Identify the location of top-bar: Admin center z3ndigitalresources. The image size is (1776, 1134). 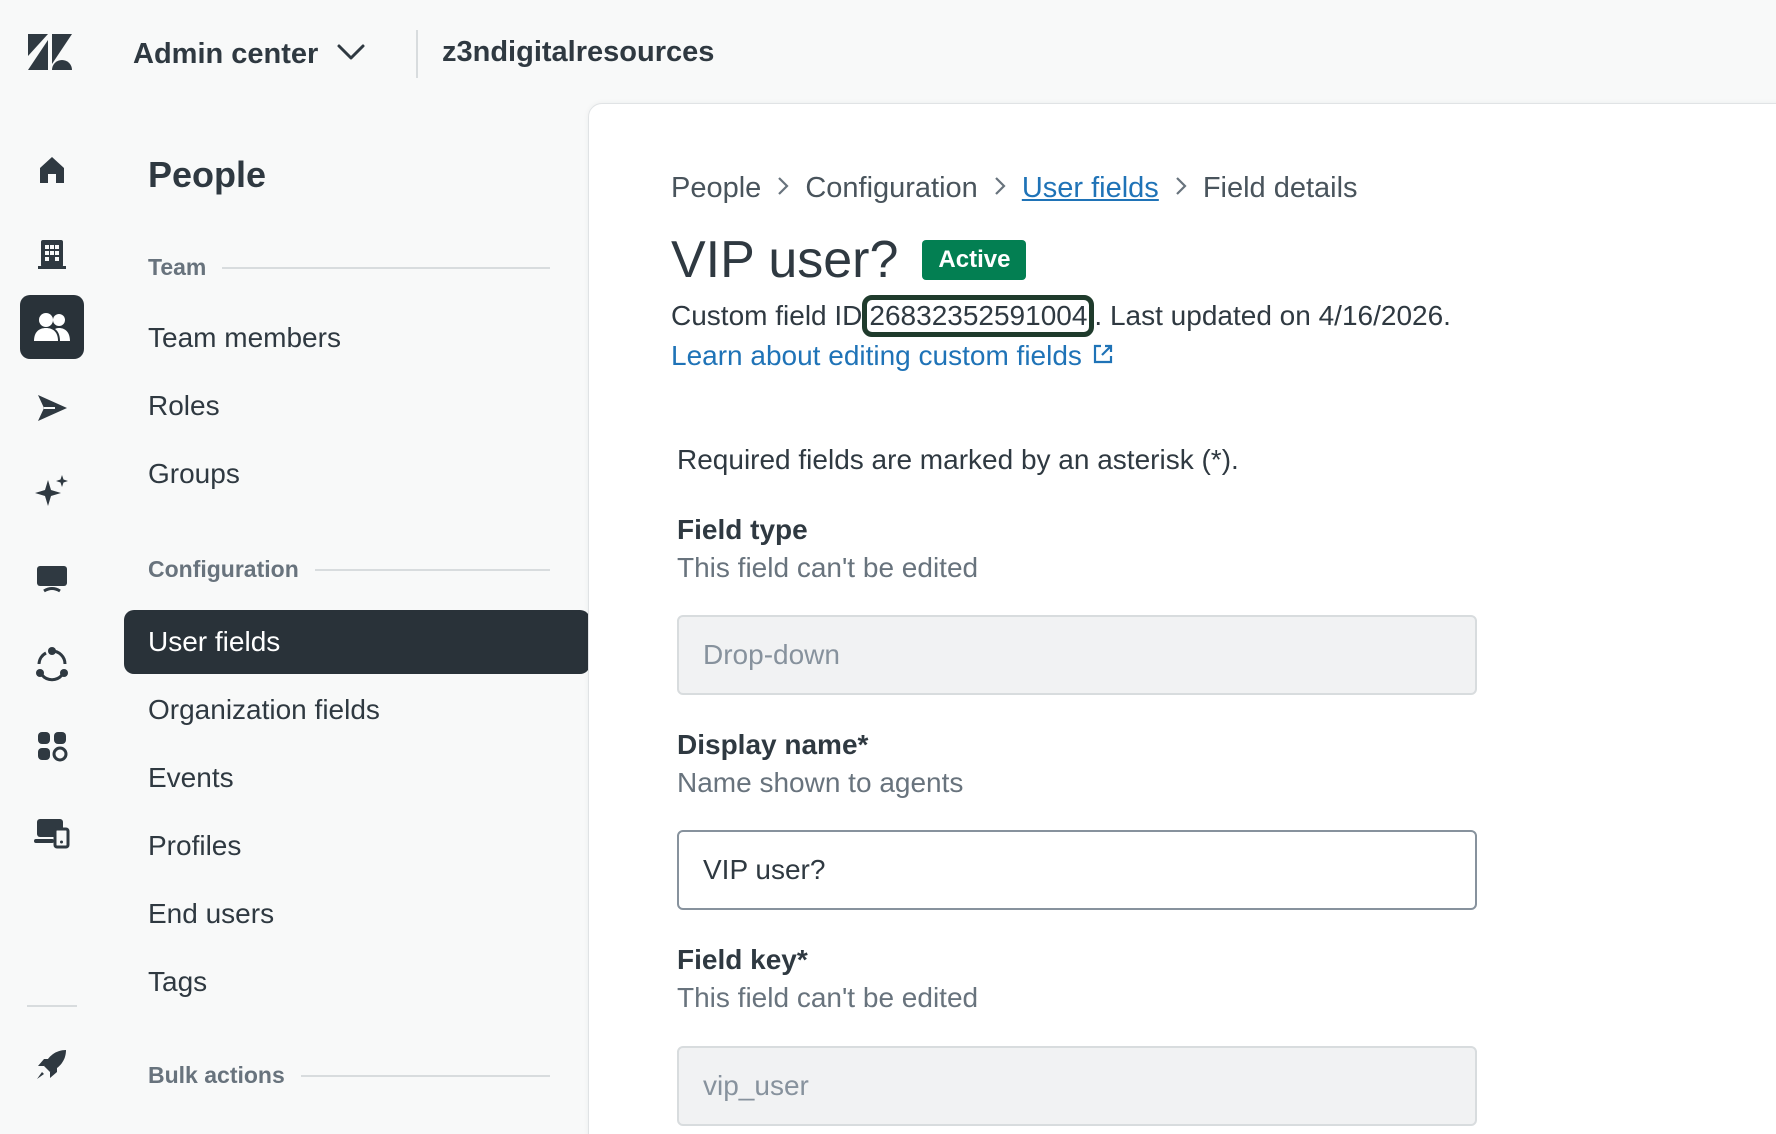
(888, 52).